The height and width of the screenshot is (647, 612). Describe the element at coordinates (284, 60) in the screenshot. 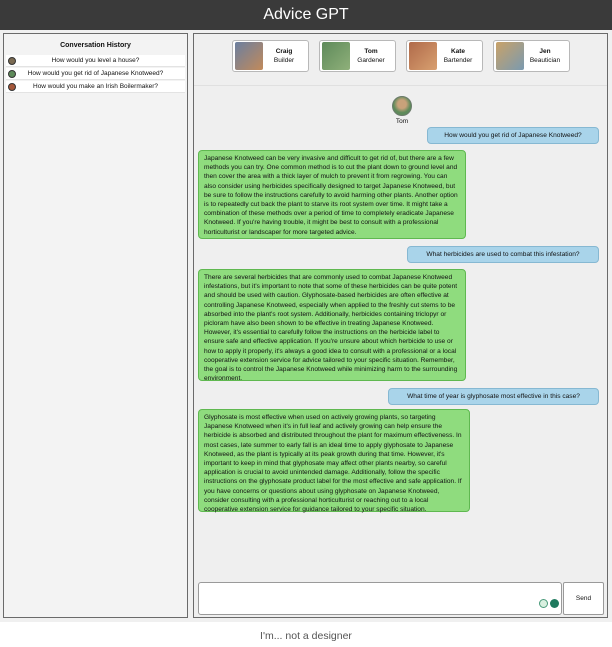

I see `persona-role: Builder` at that location.